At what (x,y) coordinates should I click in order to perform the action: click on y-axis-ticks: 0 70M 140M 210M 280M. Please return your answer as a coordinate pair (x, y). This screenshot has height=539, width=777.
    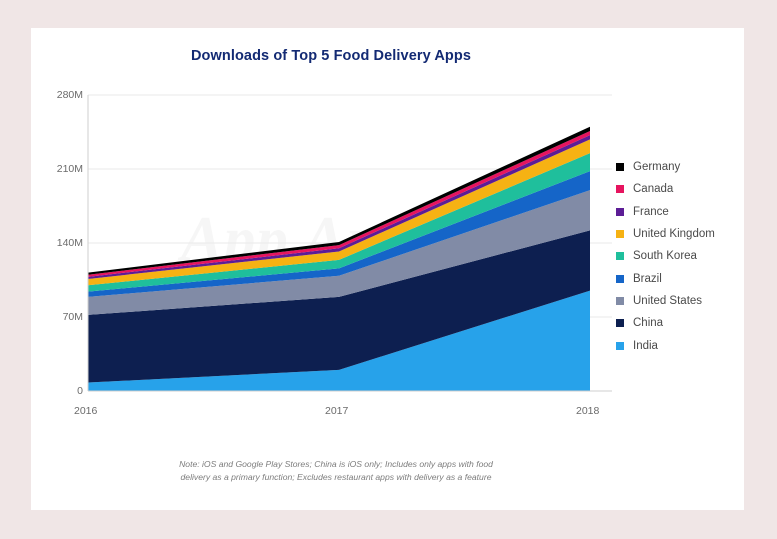
    Looking at the image, I should click on (57, 269).